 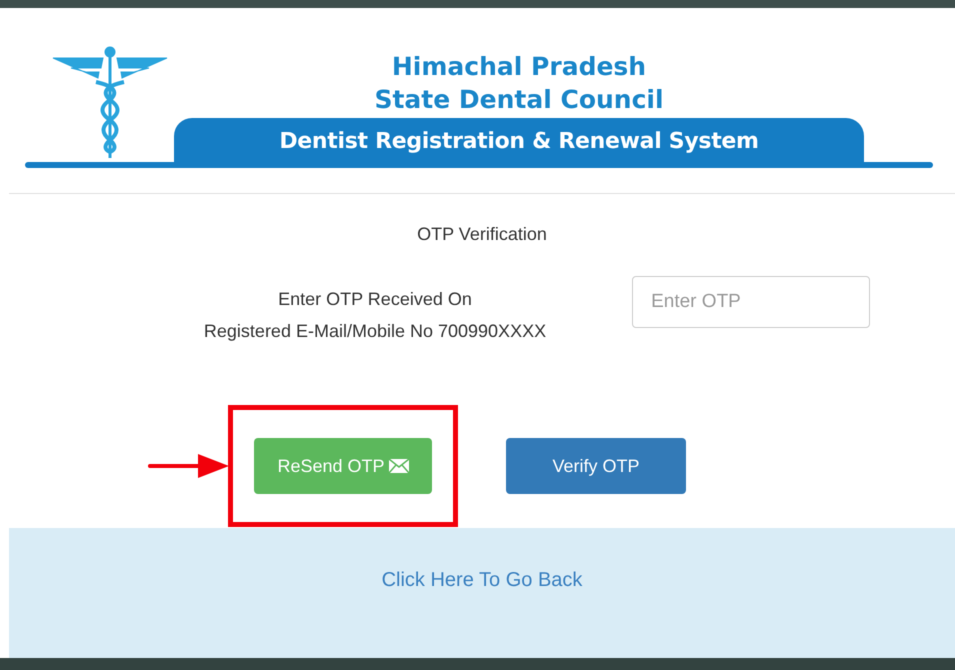 What do you see at coordinates (519, 100) in the screenshot?
I see `council-title: State Dental Council` at bounding box center [519, 100].